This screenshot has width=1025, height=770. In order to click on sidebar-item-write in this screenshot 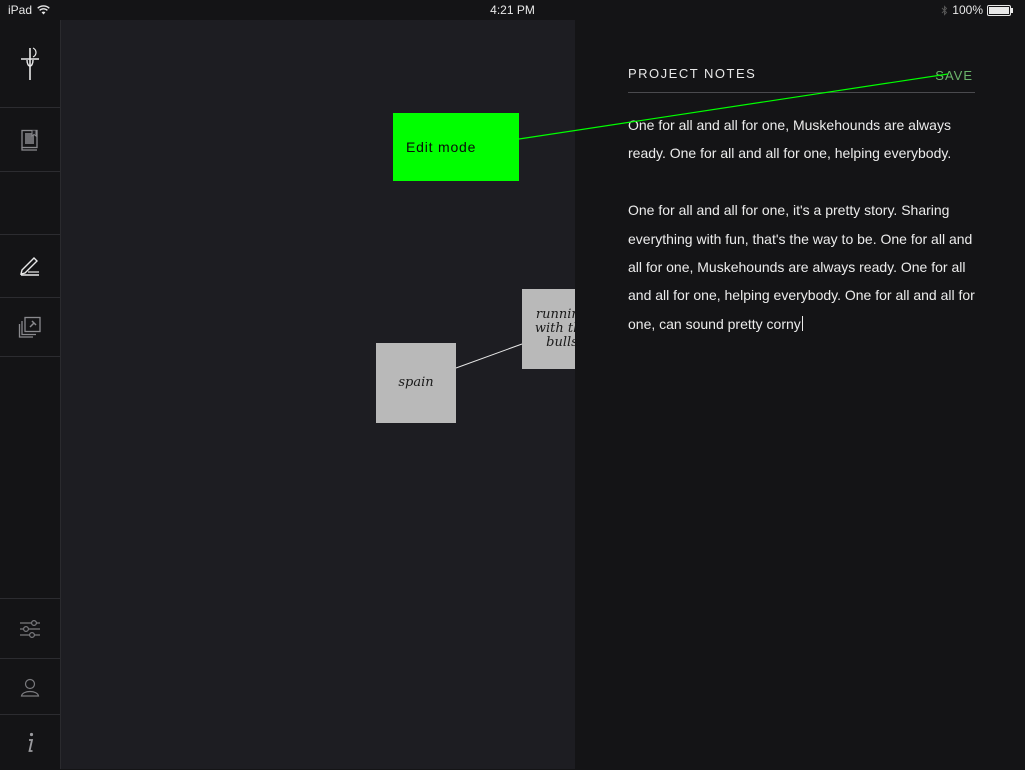, I will do `click(30, 266)`.